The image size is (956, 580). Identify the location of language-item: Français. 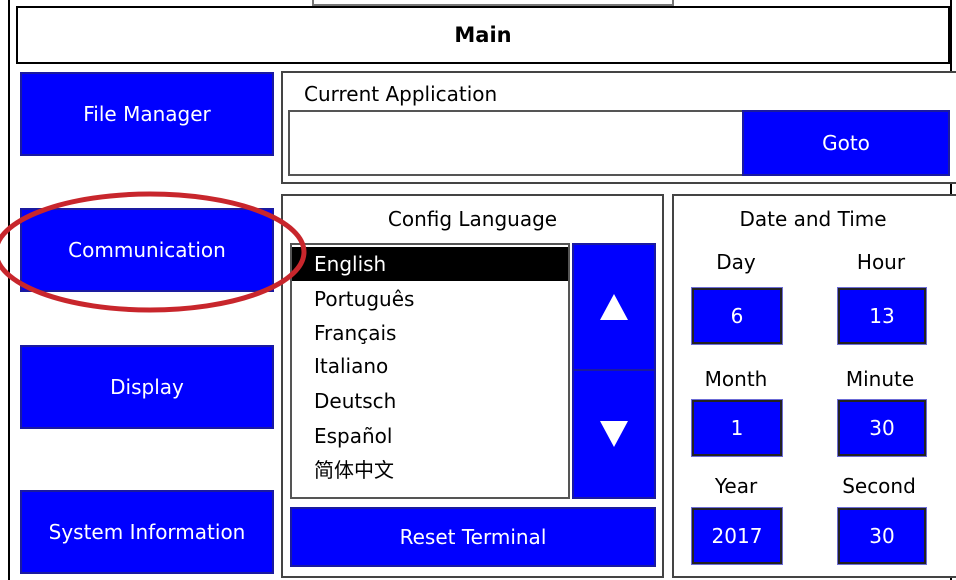
(430, 333).